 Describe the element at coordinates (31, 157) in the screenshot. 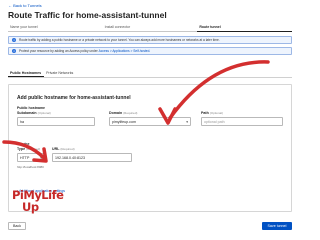

I see `service-type-select: HTTP ▾` at that location.